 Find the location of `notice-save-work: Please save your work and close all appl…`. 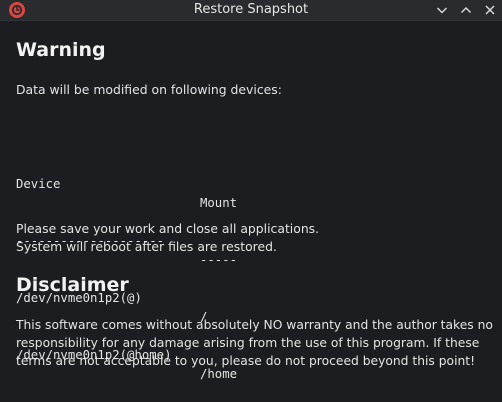

notice-save-work: Please save your work and close all appl… is located at coordinates (168, 228).